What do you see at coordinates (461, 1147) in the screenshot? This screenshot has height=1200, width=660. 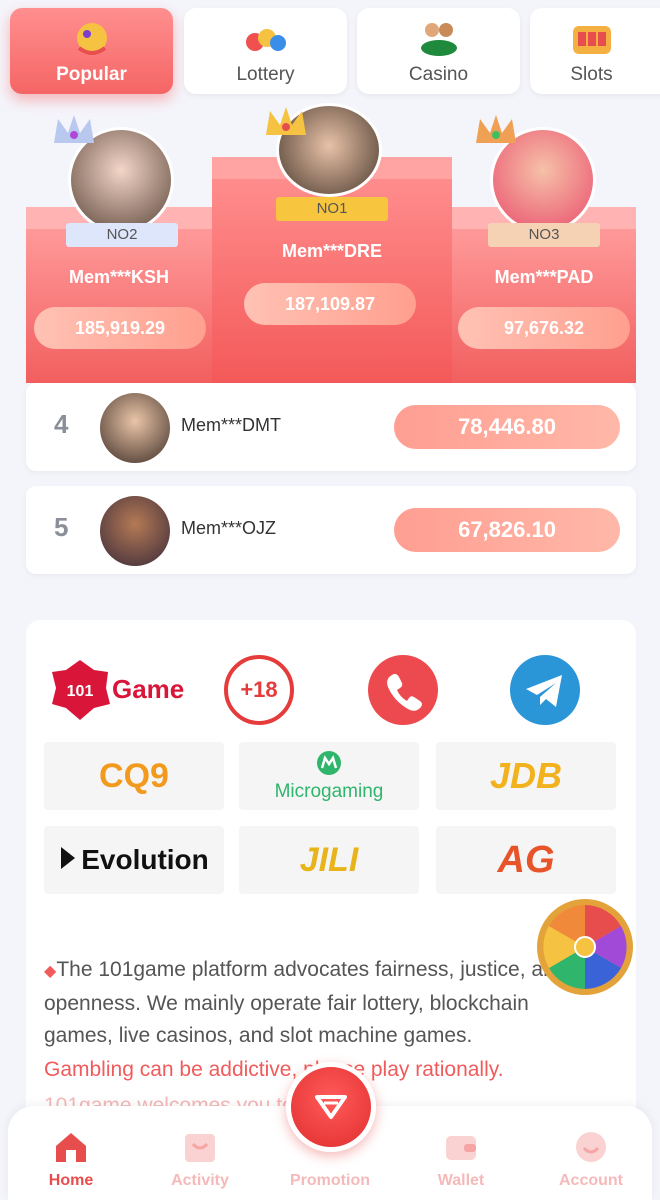 I see `wallet-icon` at bounding box center [461, 1147].